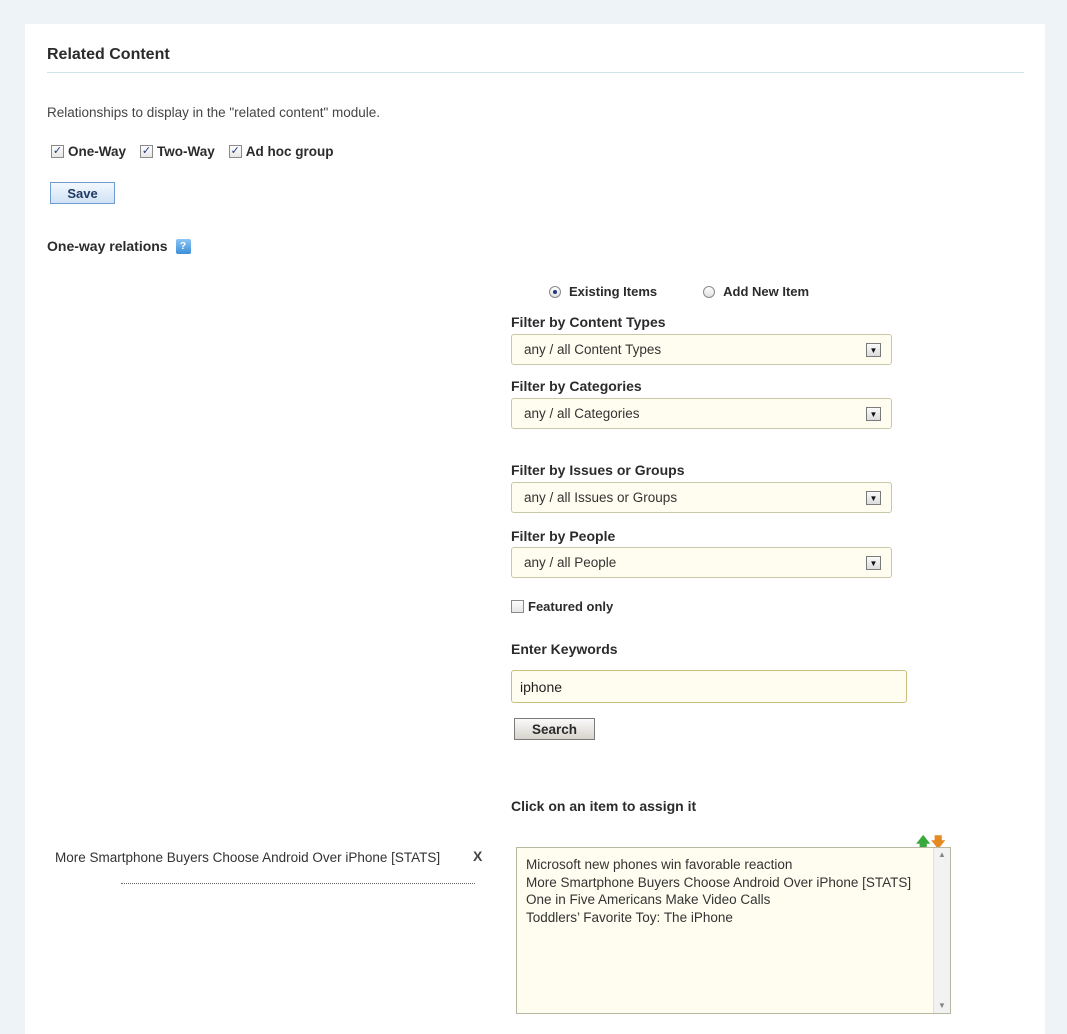  Describe the element at coordinates (108, 54) in the screenshot. I see `section-title: Related Content` at that location.